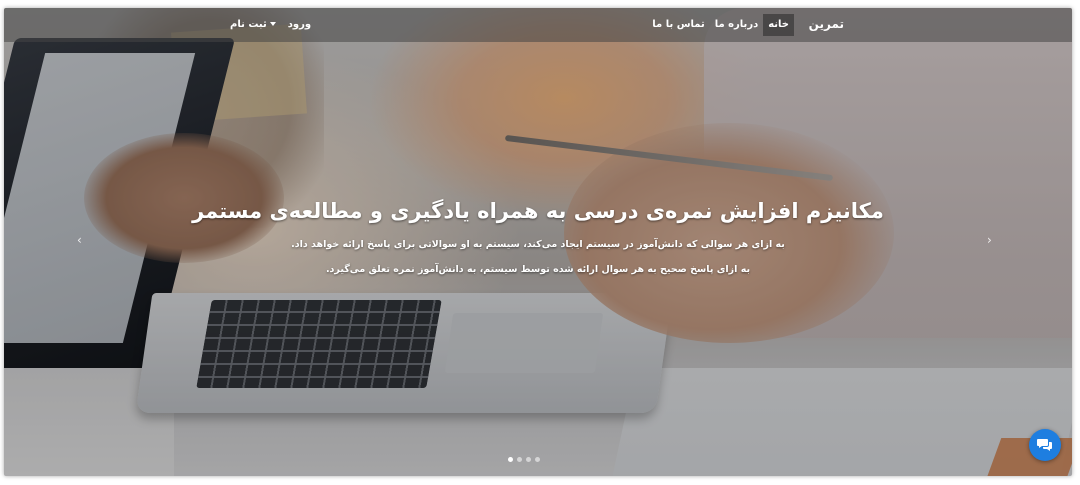 The width and height of the screenshot is (1080, 485). I want to click on nav-link-about: درباره ما, so click(737, 25).